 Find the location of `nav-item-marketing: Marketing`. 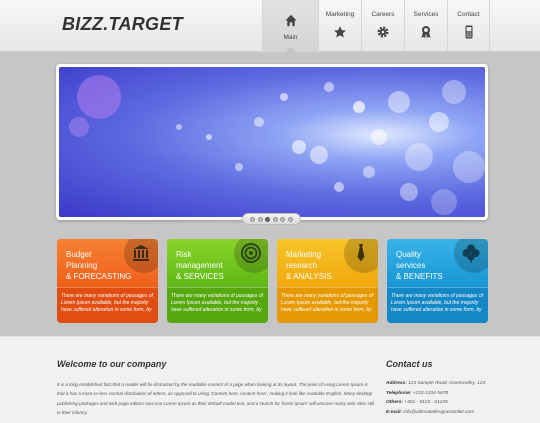

nav-item-marketing: Marketing is located at coordinates (339, 26).